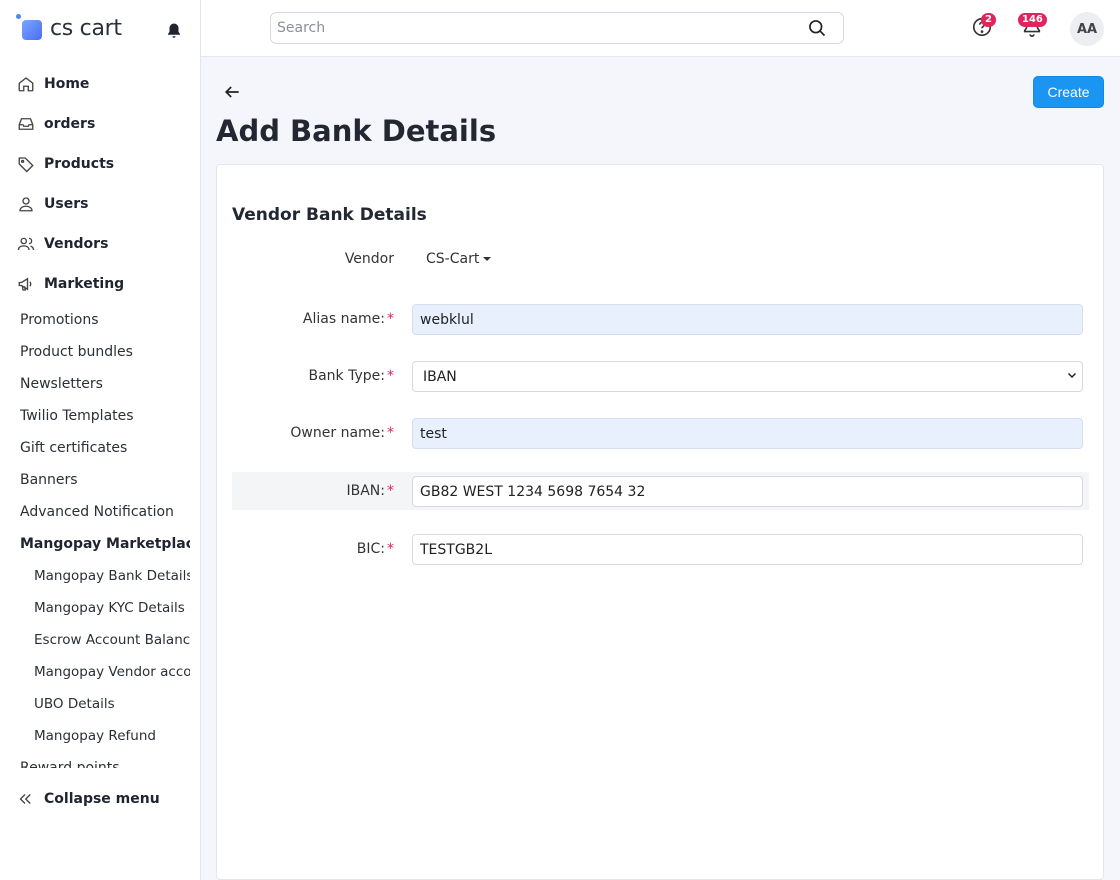 This screenshot has height=880, width=1120. I want to click on sidebar-item-vendors: Vendors, so click(106, 244).